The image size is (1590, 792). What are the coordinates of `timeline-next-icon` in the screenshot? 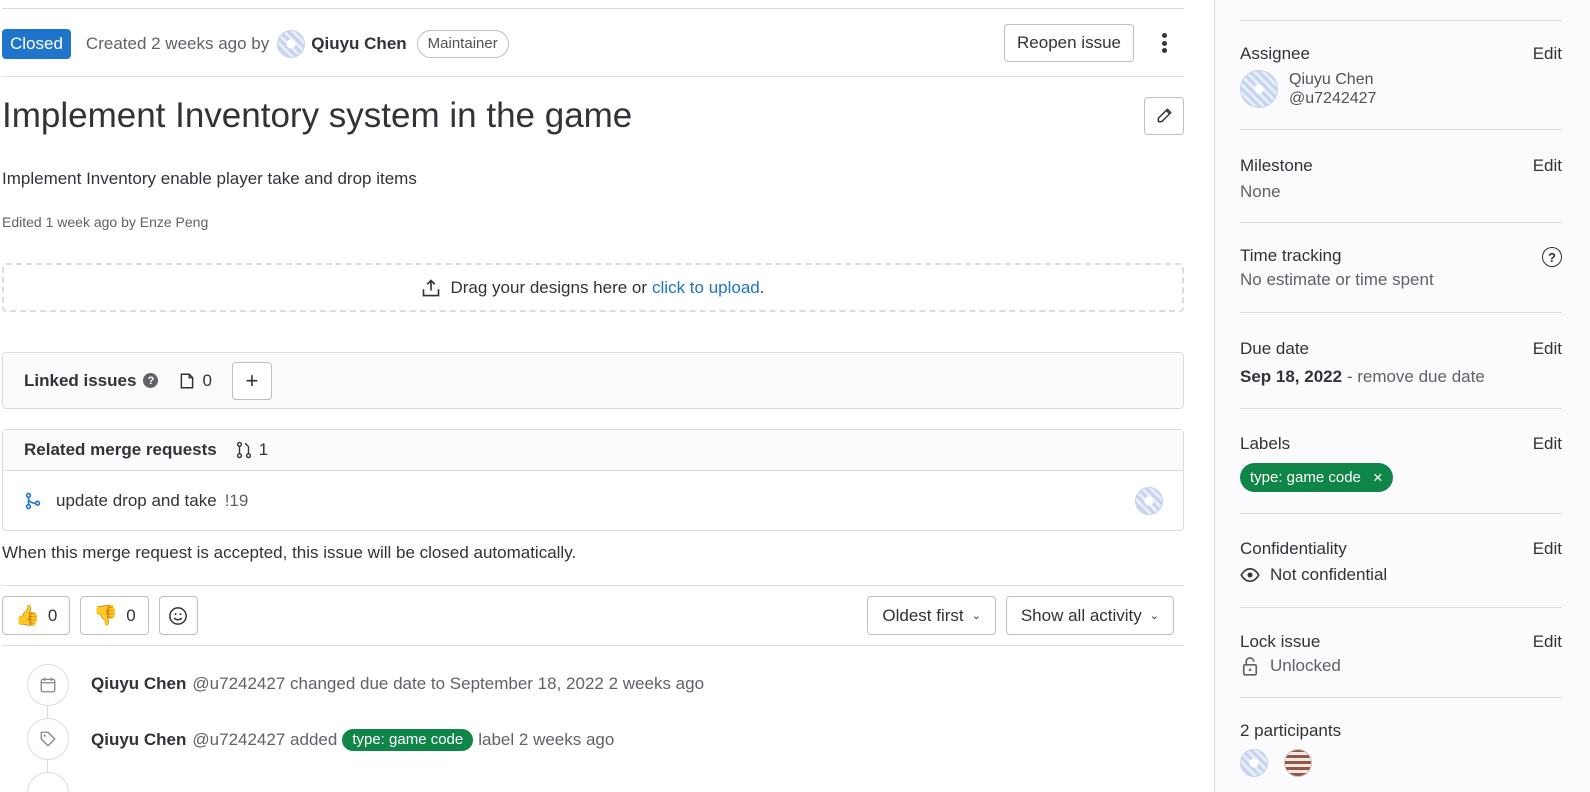 It's located at (48, 782).